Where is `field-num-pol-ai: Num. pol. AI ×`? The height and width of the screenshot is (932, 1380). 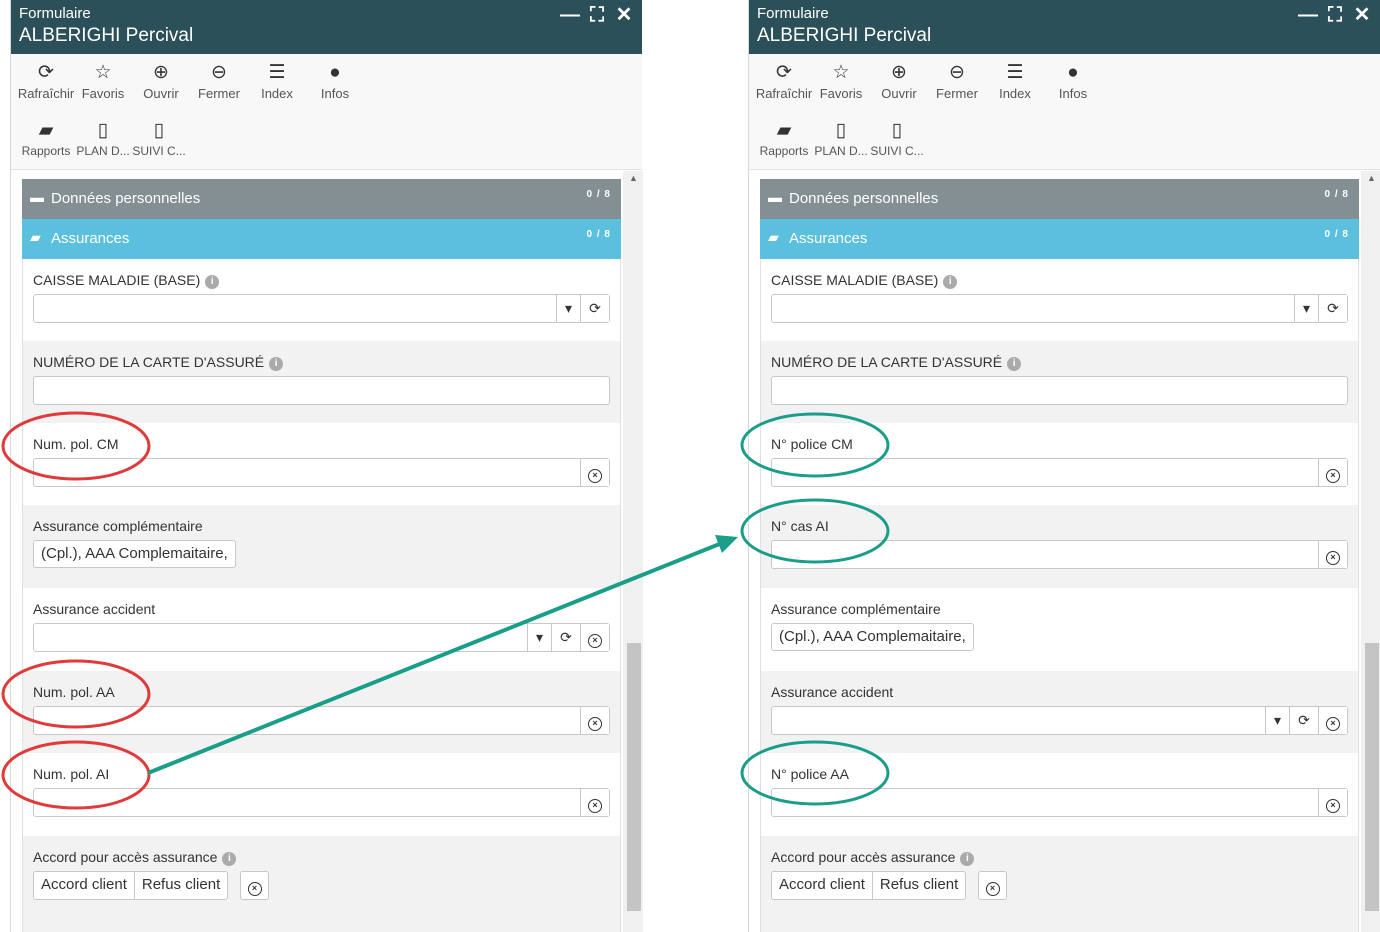
field-num-pol-ai: Num. pol. AI × is located at coordinates (321, 794).